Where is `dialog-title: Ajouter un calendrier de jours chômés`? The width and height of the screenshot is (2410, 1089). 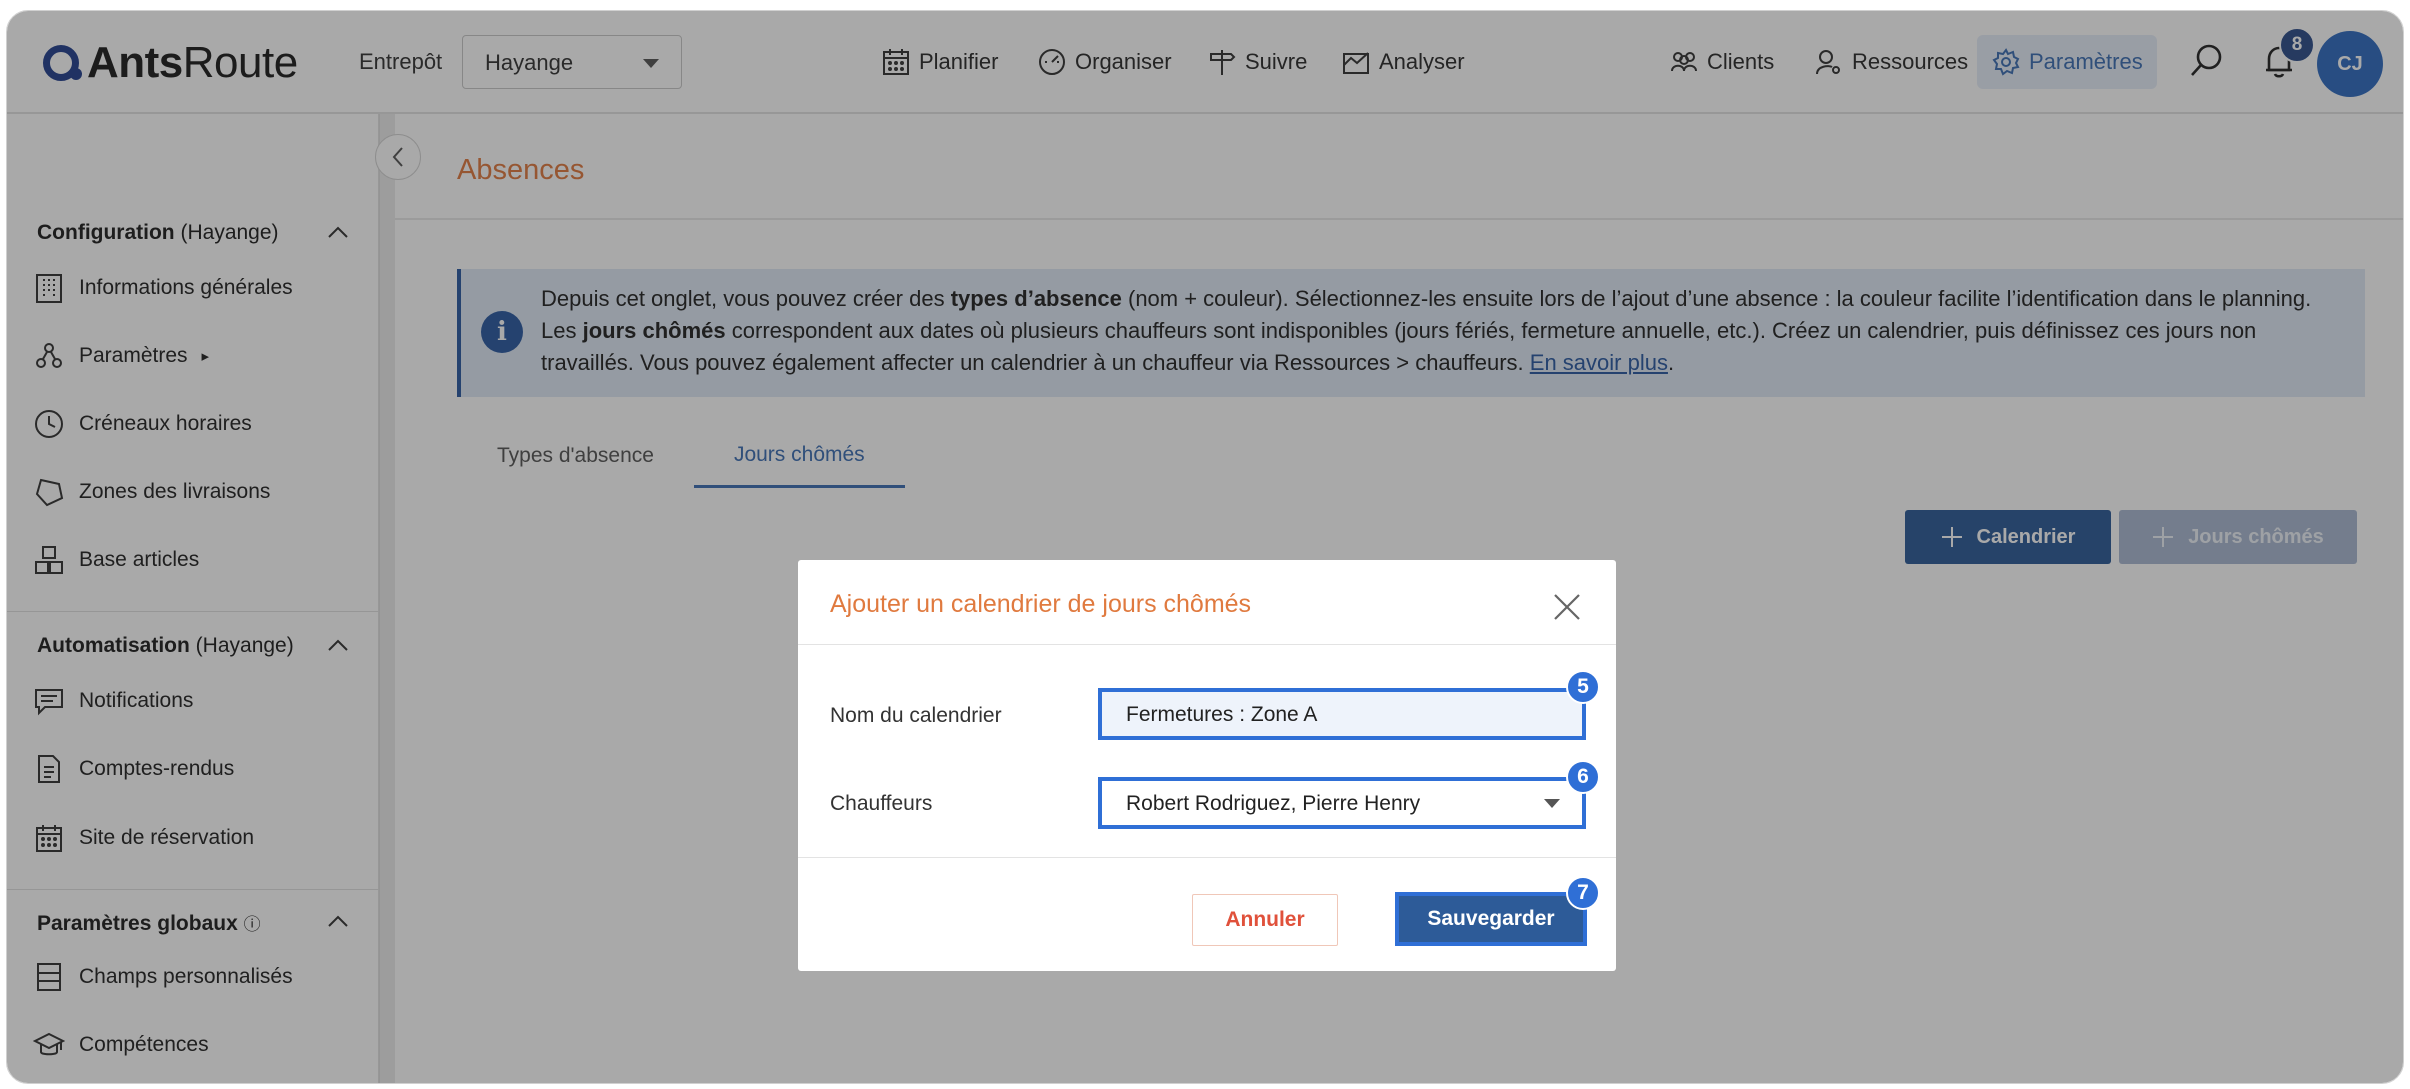 dialog-title: Ajouter un calendrier de jours chômés is located at coordinates (1041, 604).